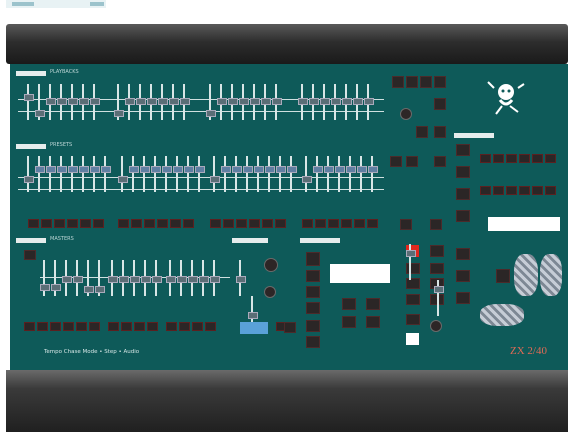 Image resolution: width=575 pixels, height=432 pixels. Describe the element at coordinates (23, 4) in the screenshot. I see `window-tab` at that location.